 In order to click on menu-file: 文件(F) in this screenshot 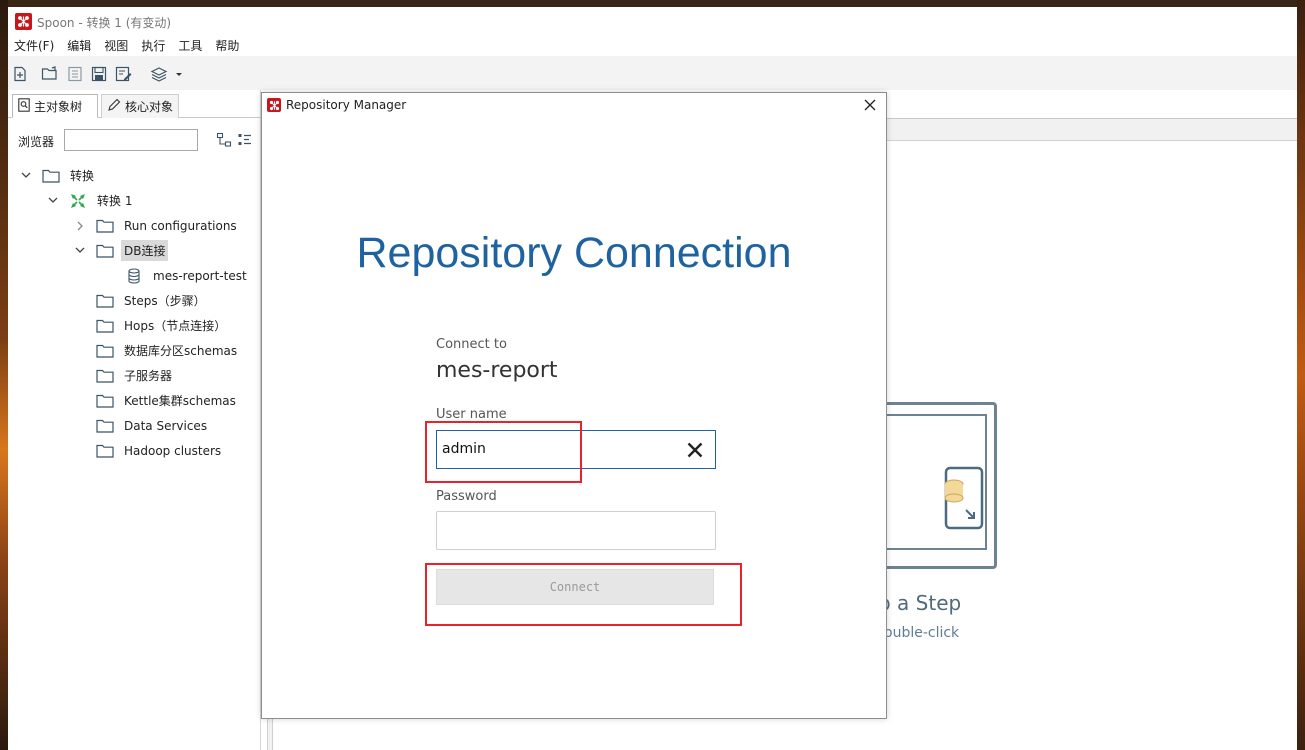, I will do `click(34, 46)`.